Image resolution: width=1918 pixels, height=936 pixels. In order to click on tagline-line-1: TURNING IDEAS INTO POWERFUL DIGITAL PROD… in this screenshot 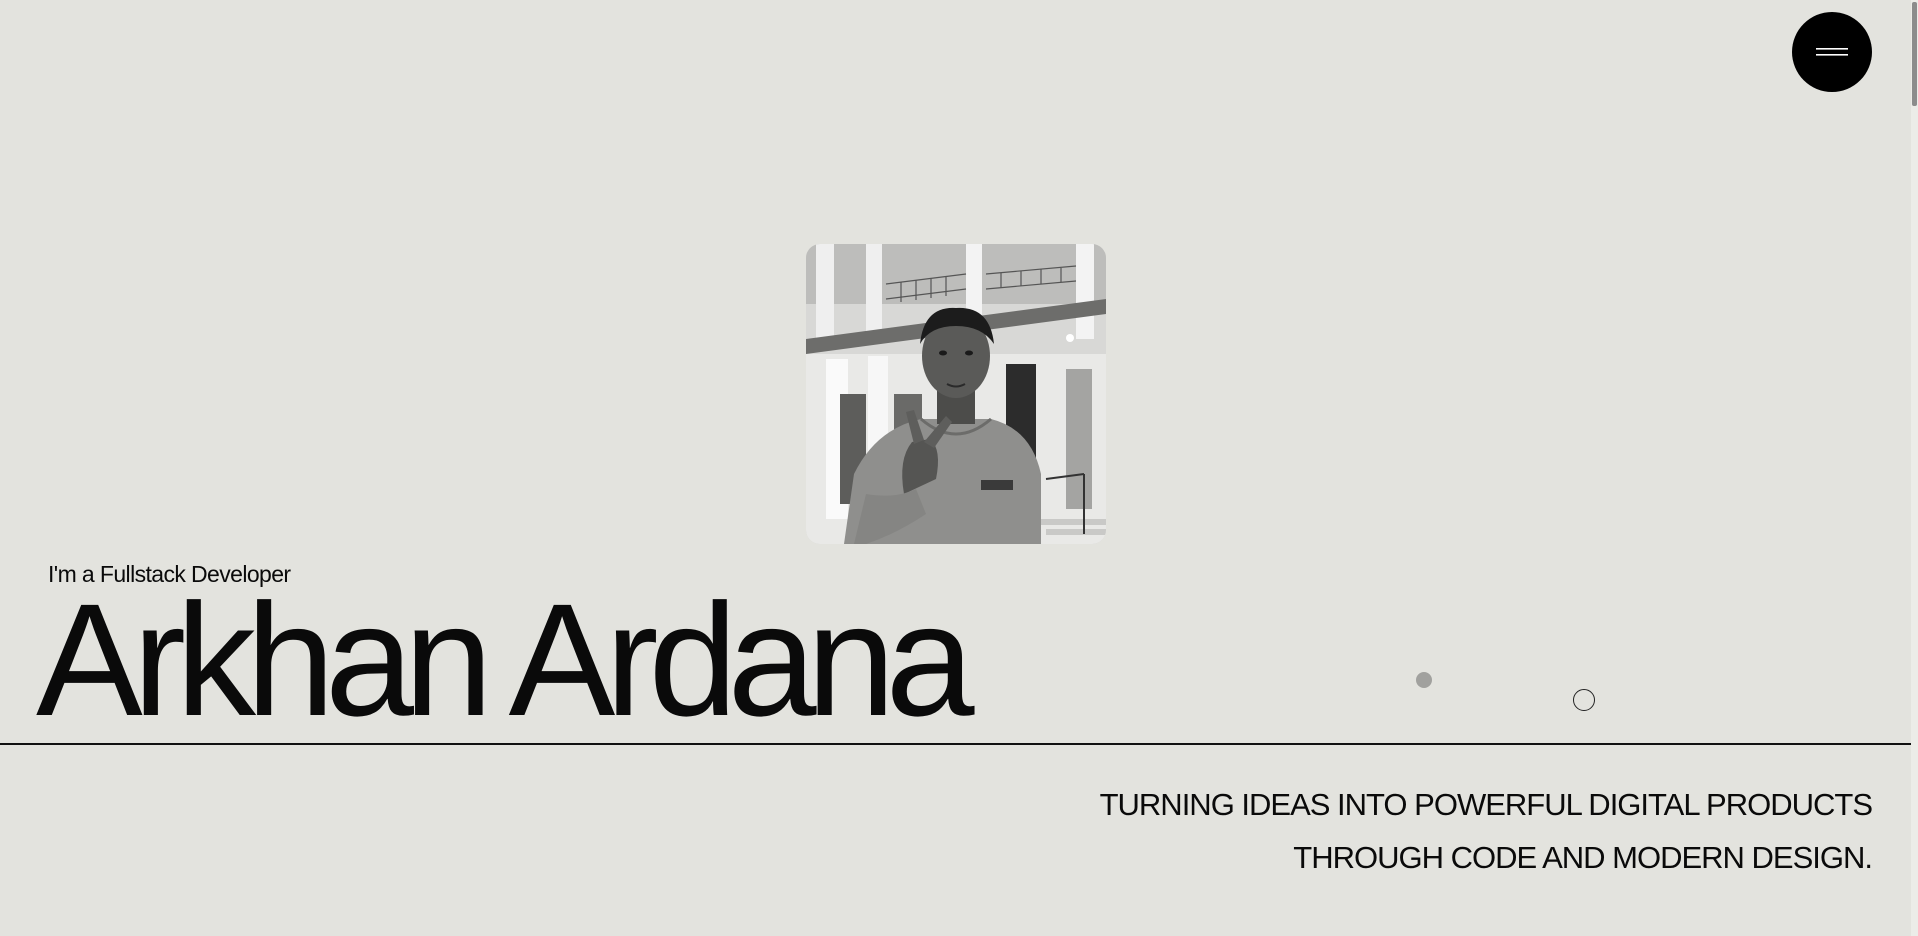, I will do `click(1486, 804)`.